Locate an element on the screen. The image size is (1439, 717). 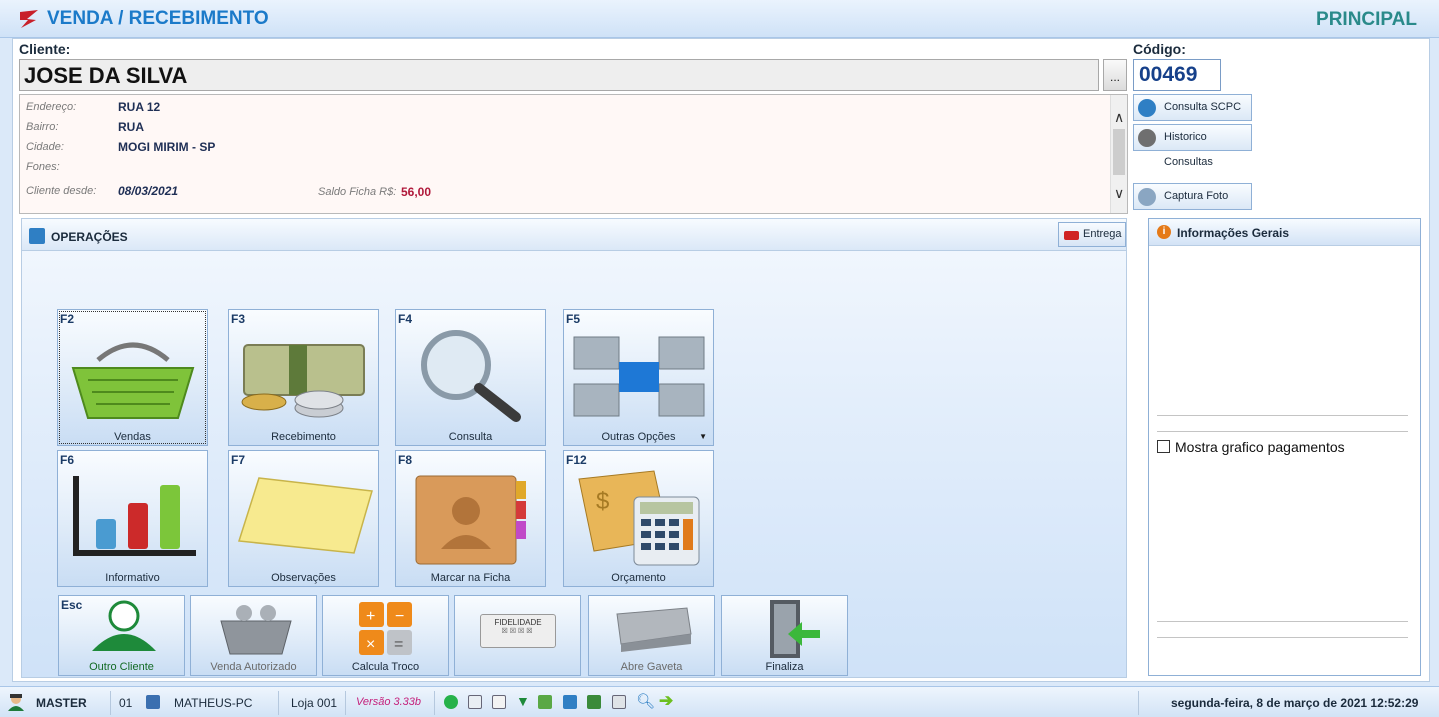
tile-vendas: F2 Vendas is located at coordinates (132, 377).